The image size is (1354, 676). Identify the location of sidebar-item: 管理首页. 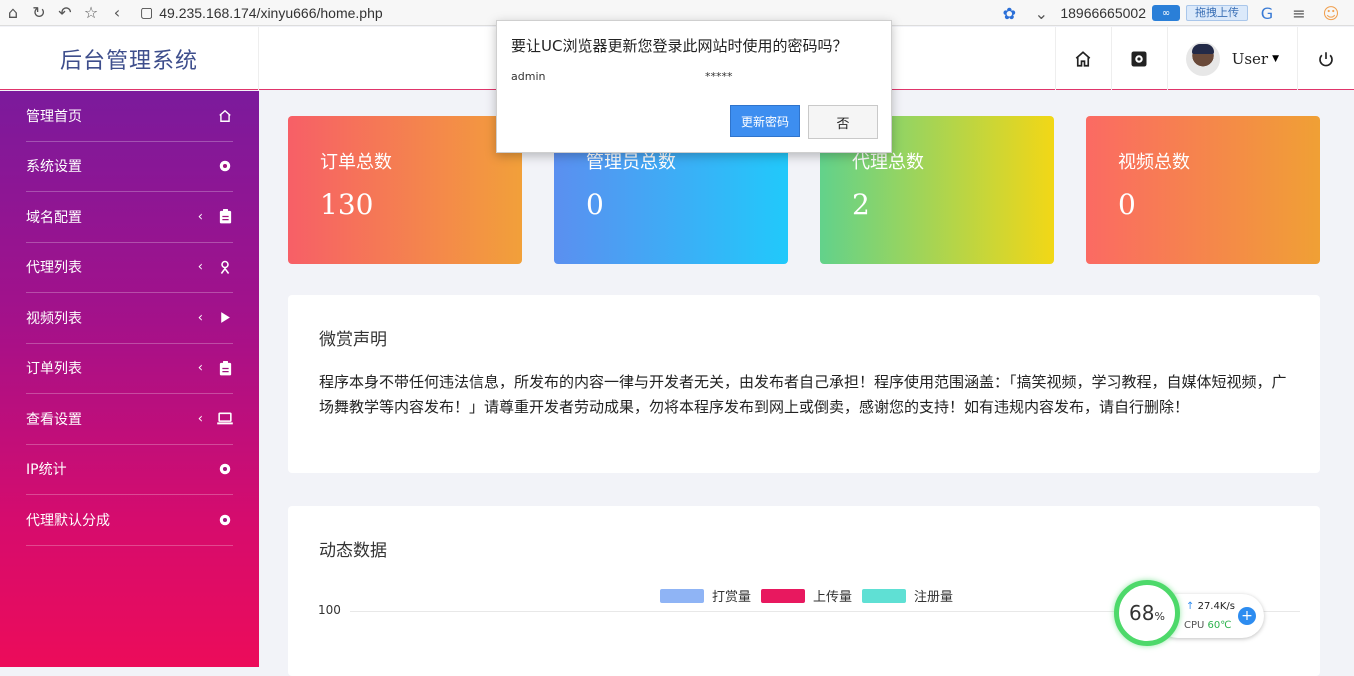
(129, 116).